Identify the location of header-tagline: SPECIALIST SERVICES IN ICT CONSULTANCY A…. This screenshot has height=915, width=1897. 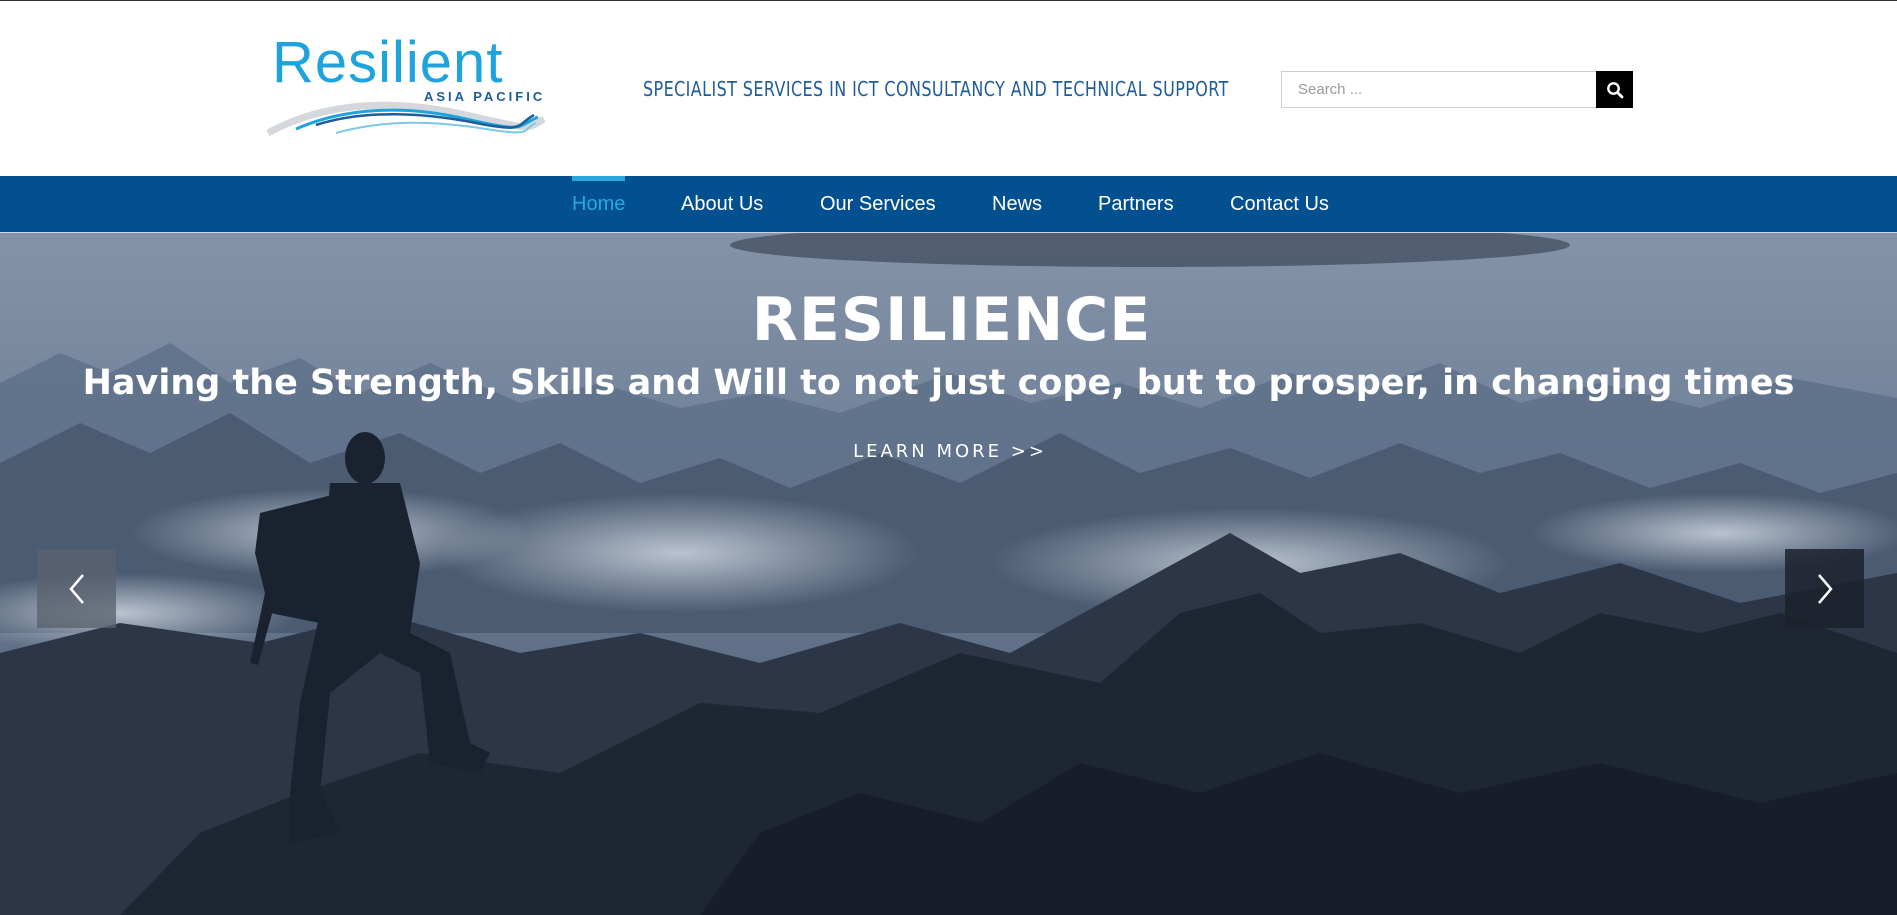
(936, 89).